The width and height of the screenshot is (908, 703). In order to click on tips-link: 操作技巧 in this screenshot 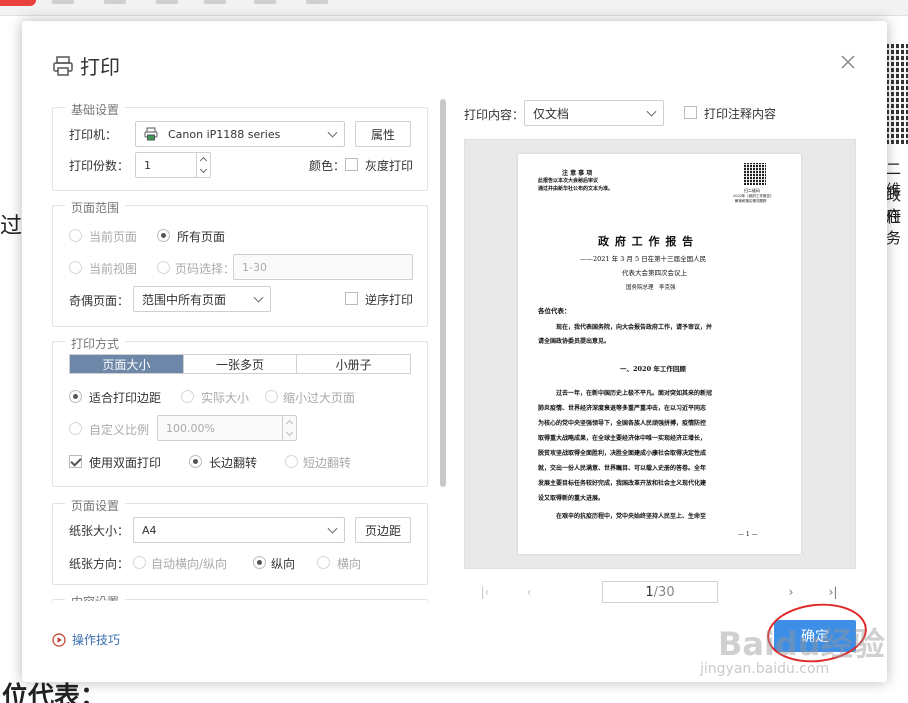, I will do `click(86, 639)`.